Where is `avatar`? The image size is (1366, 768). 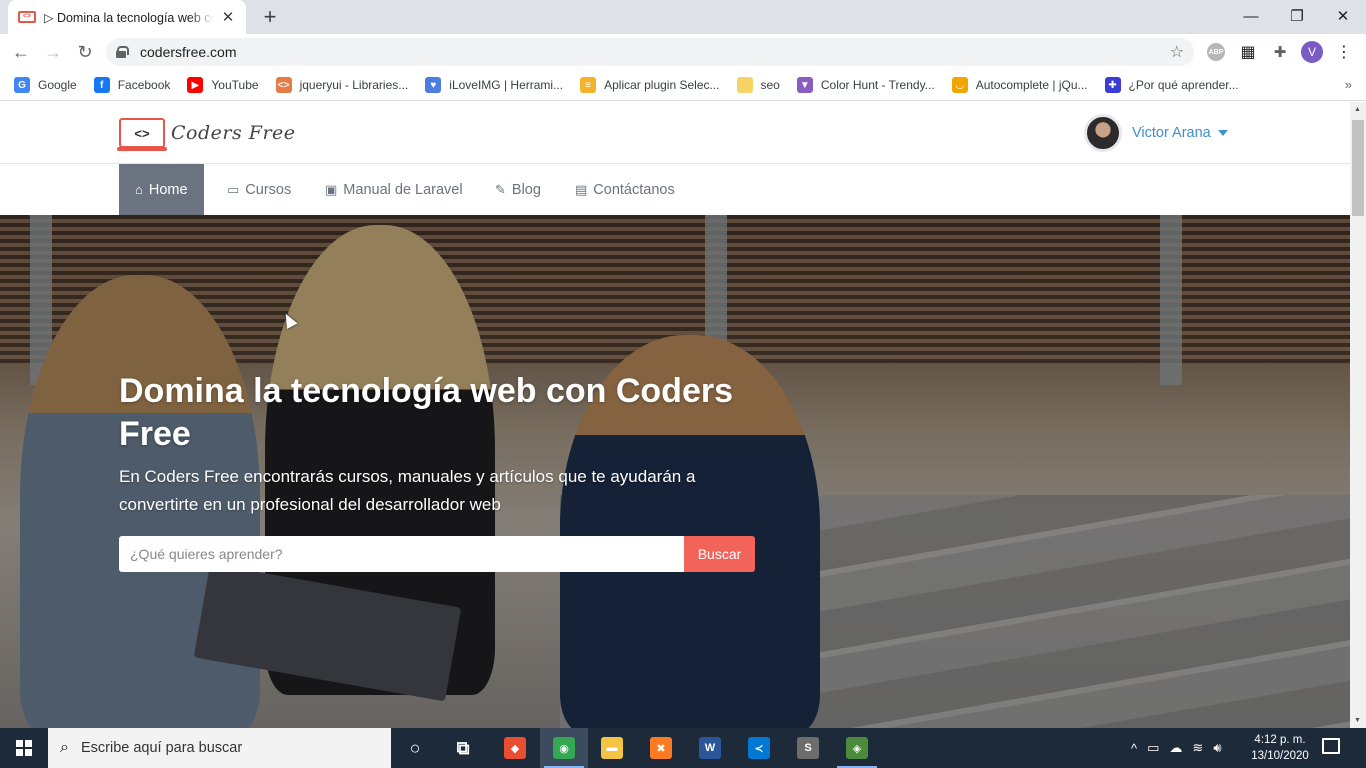
avatar is located at coordinates (1103, 133).